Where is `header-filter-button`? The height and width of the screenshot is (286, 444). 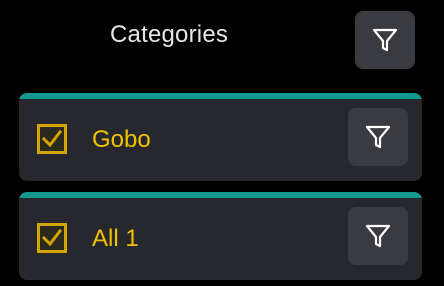
header-filter-button is located at coordinates (385, 40).